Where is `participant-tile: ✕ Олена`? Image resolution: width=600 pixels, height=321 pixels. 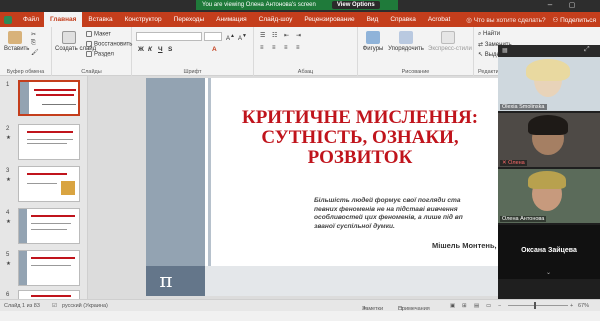
participant-tile: ✕ Олена is located at coordinates (549, 140).